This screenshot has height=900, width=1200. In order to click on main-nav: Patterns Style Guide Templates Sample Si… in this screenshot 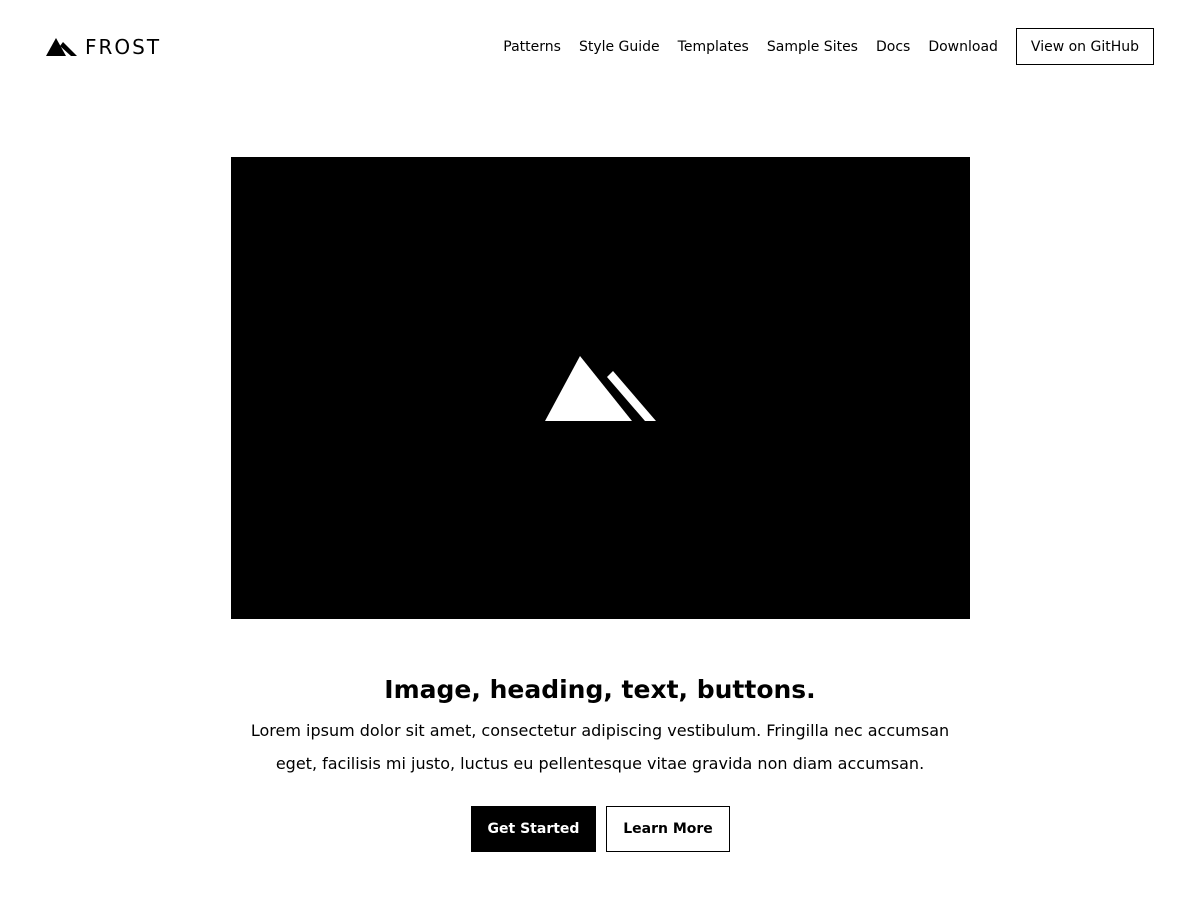, I will do `click(828, 46)`.